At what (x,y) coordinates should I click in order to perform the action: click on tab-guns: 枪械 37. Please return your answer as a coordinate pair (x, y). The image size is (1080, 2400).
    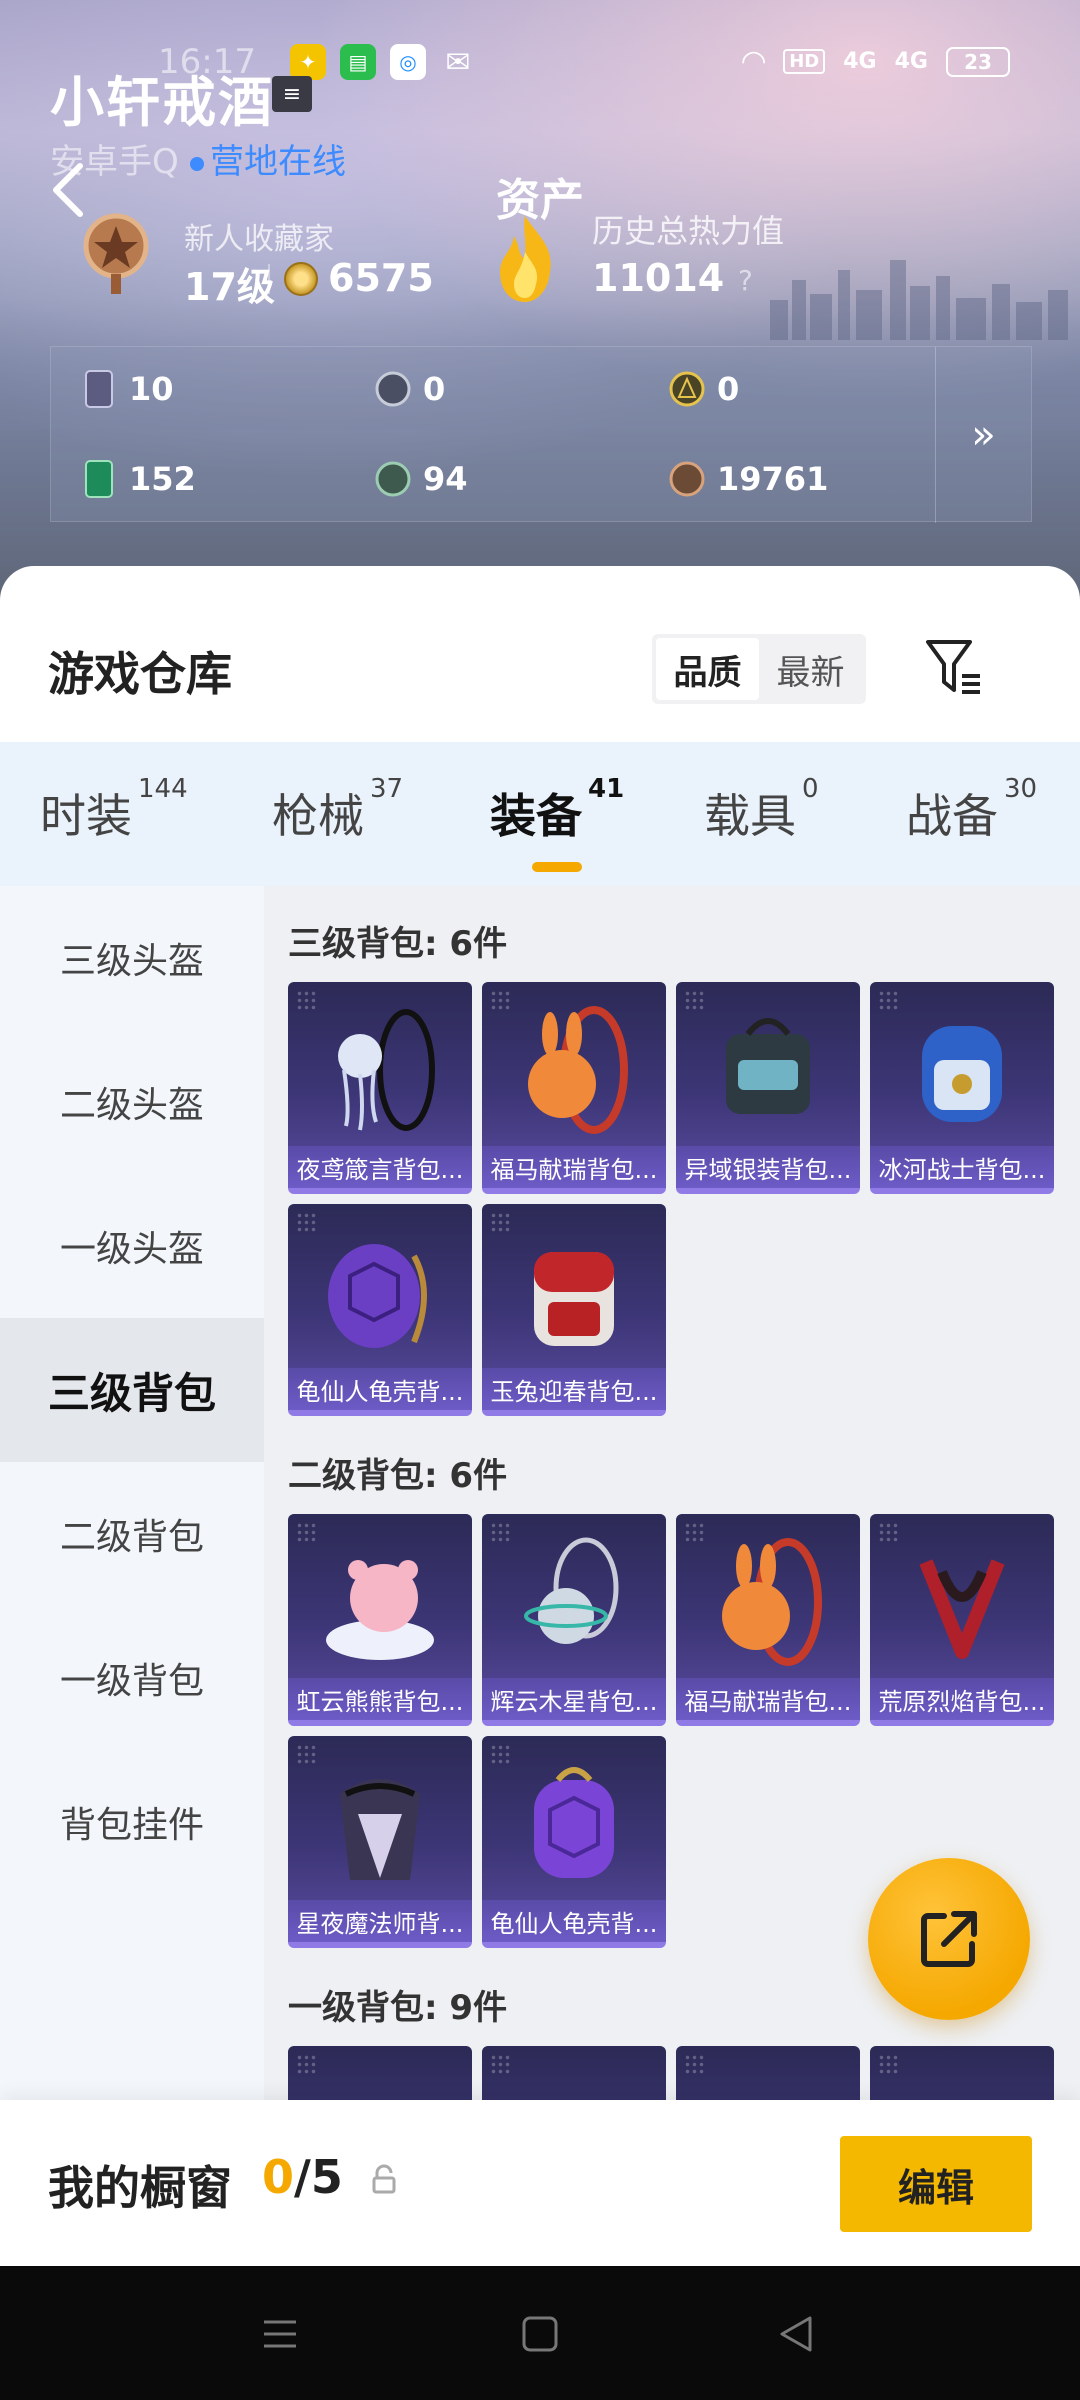
    Looking at the image, I should click on (337, 810).